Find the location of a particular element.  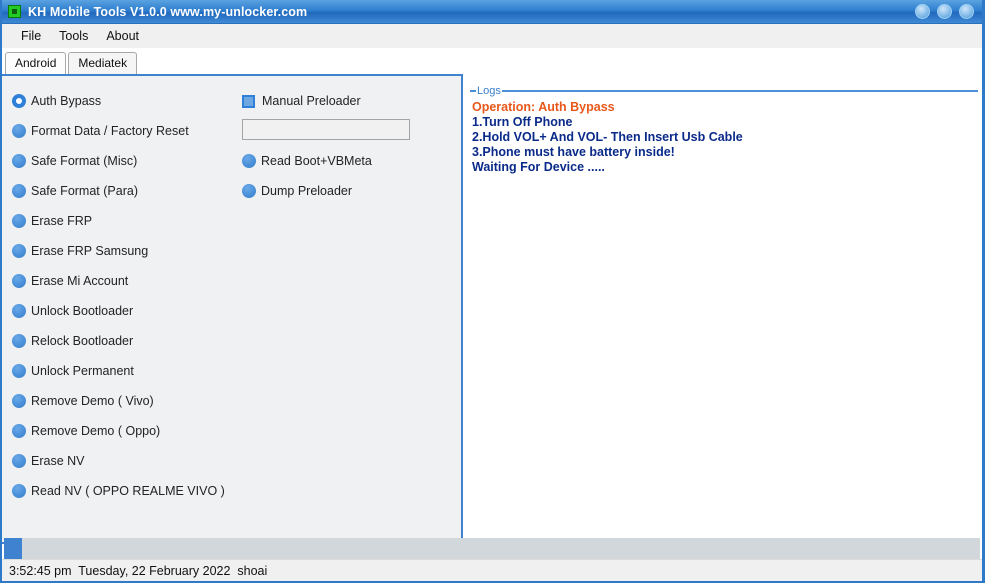

window-controls is located at coordinates (944, 11).